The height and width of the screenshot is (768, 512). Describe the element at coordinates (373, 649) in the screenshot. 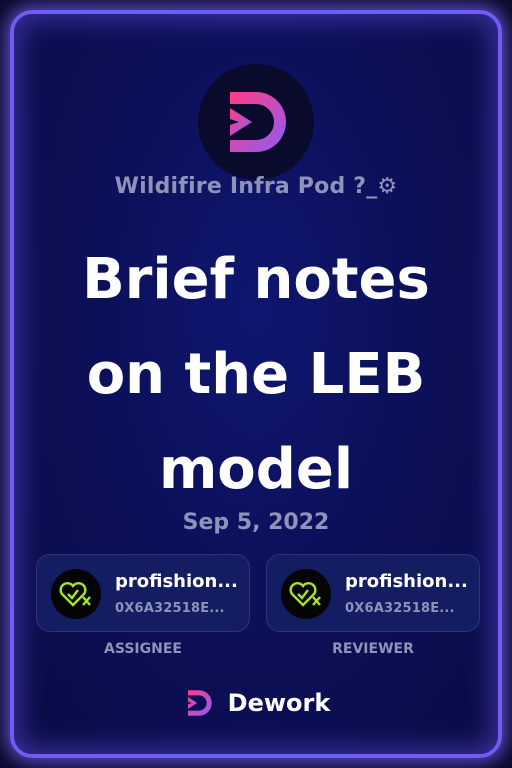

I see `reviewer-role-label: REVIEWER` at that location.